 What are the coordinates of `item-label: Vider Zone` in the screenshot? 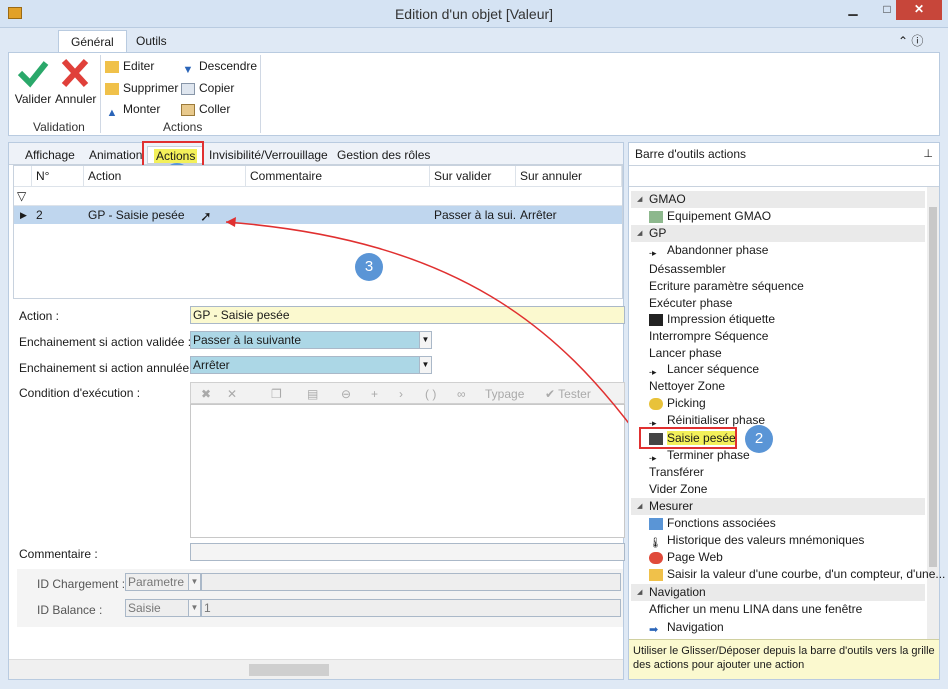 It's located at (678, 489).